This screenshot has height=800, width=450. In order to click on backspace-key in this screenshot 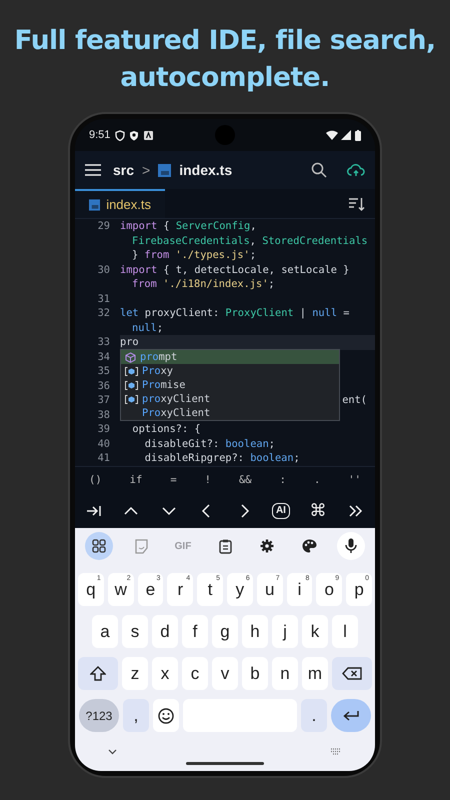, I will do `click(352, 673)`.